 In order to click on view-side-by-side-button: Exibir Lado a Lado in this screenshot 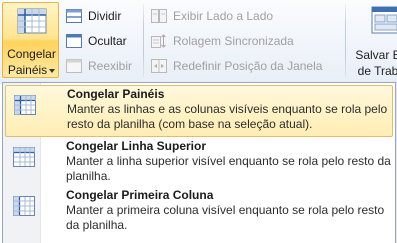, I will do `click(221, 16)`.